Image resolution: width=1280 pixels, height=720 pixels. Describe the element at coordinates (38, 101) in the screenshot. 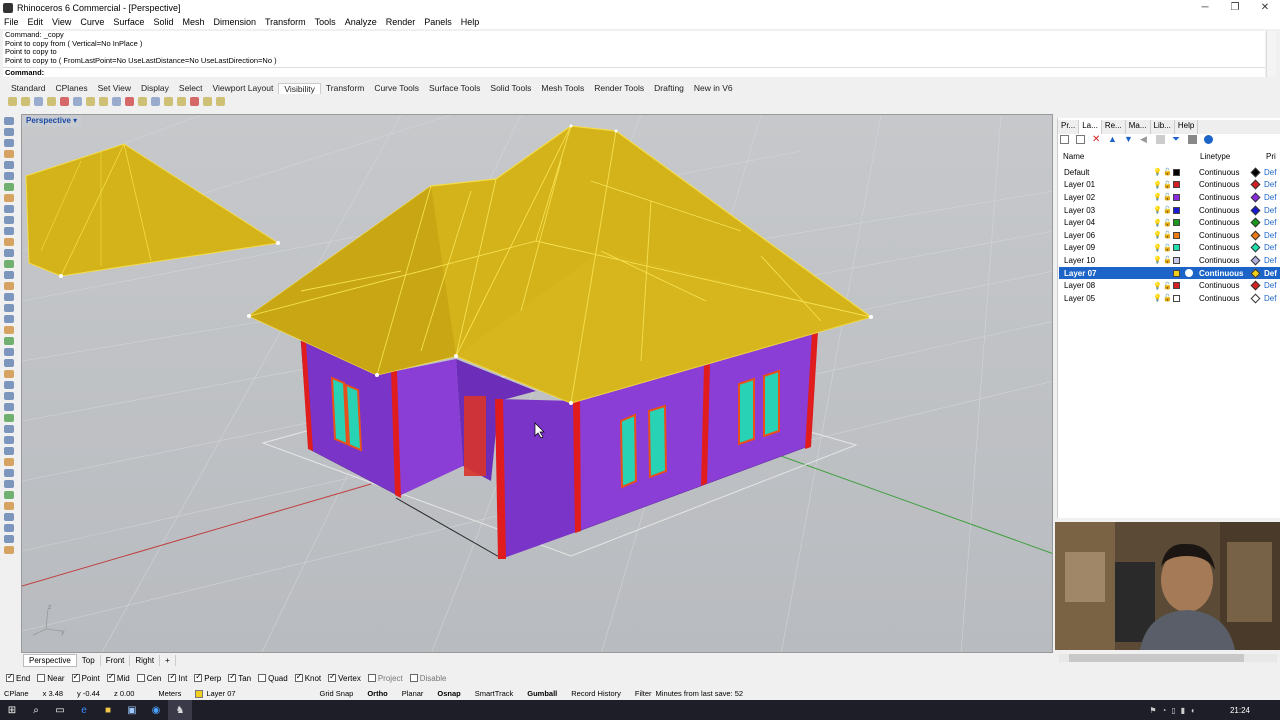

I see `show-selected-icon` at that location.